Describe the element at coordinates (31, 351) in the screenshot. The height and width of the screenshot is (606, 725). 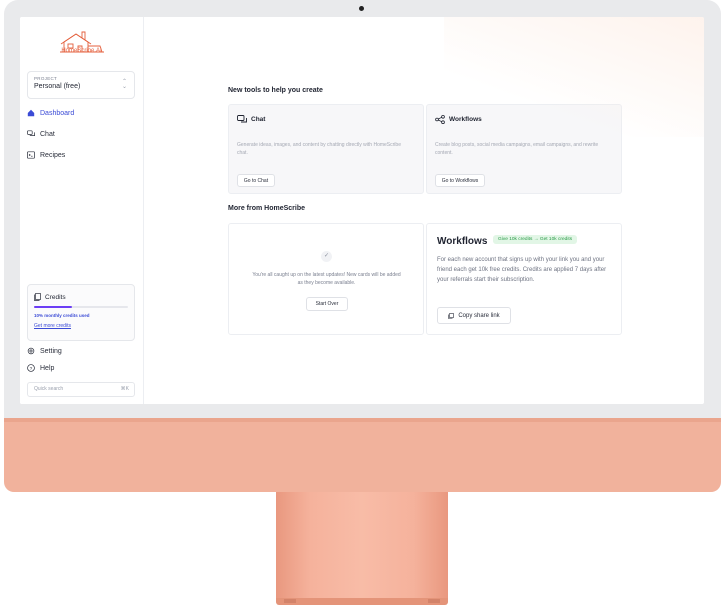
I see `gear-icon` at that location.